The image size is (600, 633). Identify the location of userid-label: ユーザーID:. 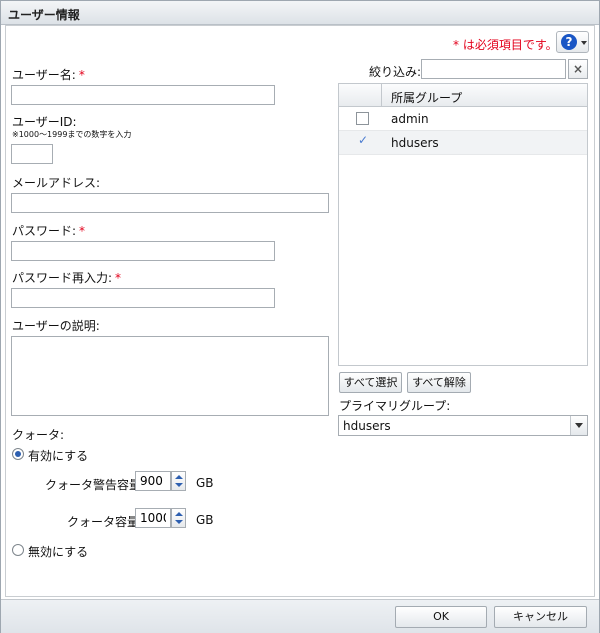
(44, 122).